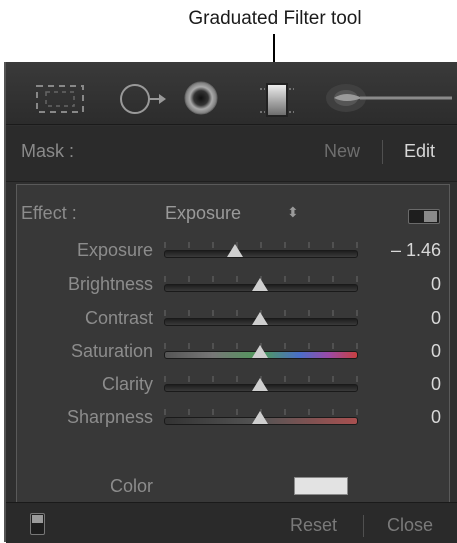 The image size is (457, 543). Describe the element at coordinates (410, 525) in the screenshot. I see `close-button: Close` at that location.